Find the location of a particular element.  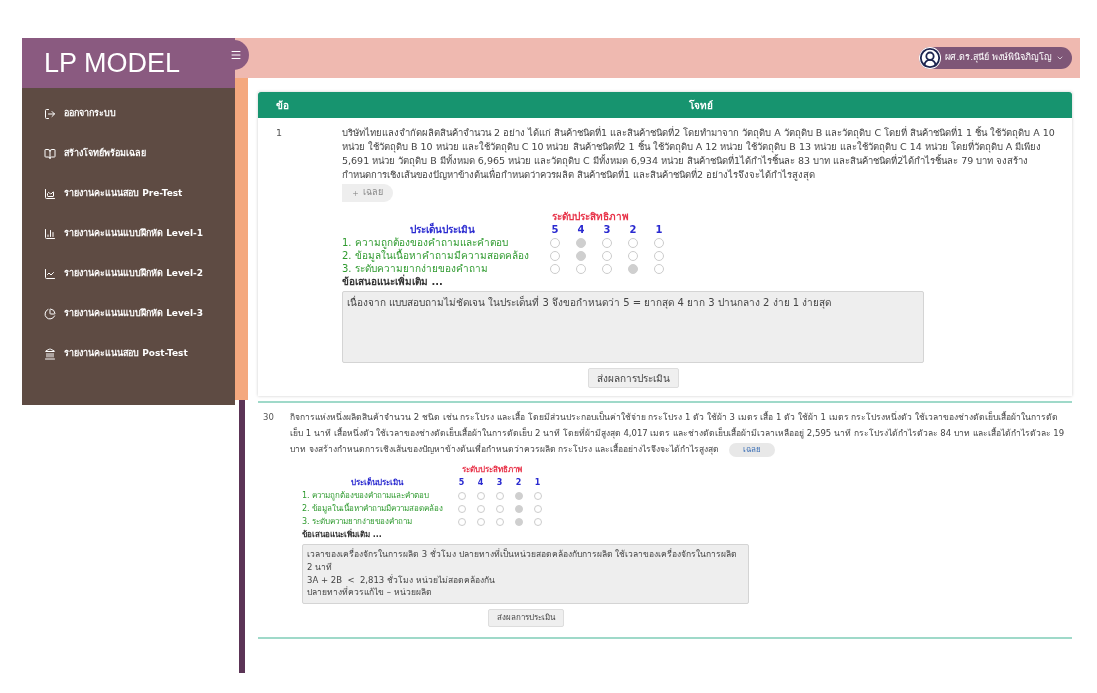

column-header: โจทย์ is located at coordinates (701, 105).